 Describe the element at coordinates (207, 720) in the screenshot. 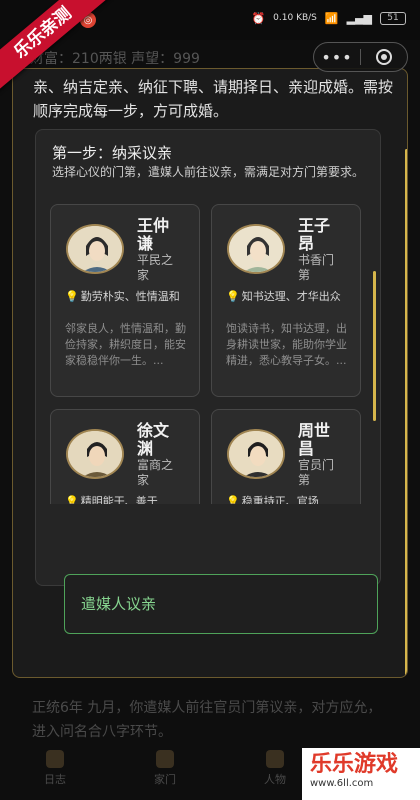

I see `background-event-log: 正统6年 九月，你遣媒人前往官员门第议亲，对方应允，进入问名合八字环节。` at that location.